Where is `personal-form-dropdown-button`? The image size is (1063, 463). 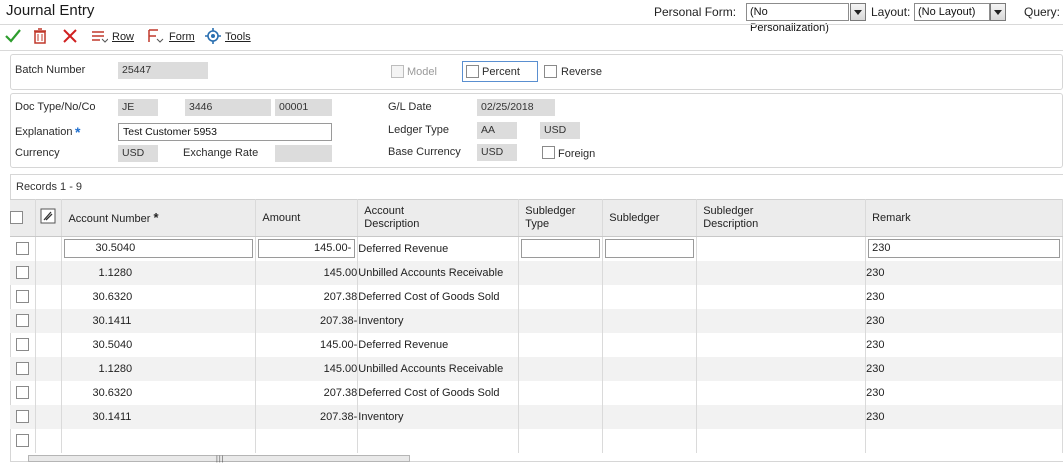
personal-form-dropdown-button is located at coordinates (858, 12).